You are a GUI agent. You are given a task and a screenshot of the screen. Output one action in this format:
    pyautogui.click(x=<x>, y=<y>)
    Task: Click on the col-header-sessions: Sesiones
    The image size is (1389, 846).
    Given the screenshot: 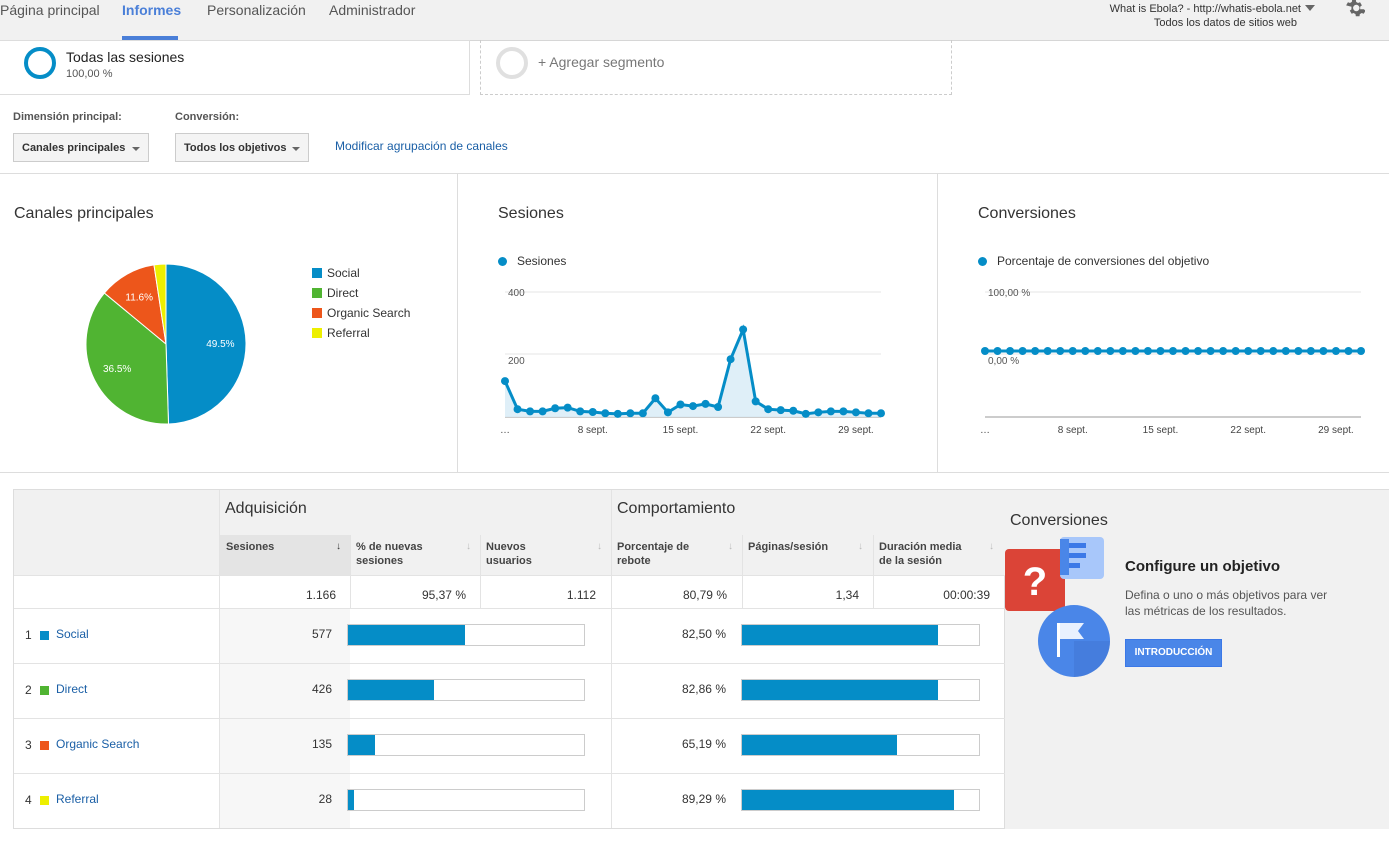 What is the action you would take?
    pyautogui.click(x=250, y=547)
    